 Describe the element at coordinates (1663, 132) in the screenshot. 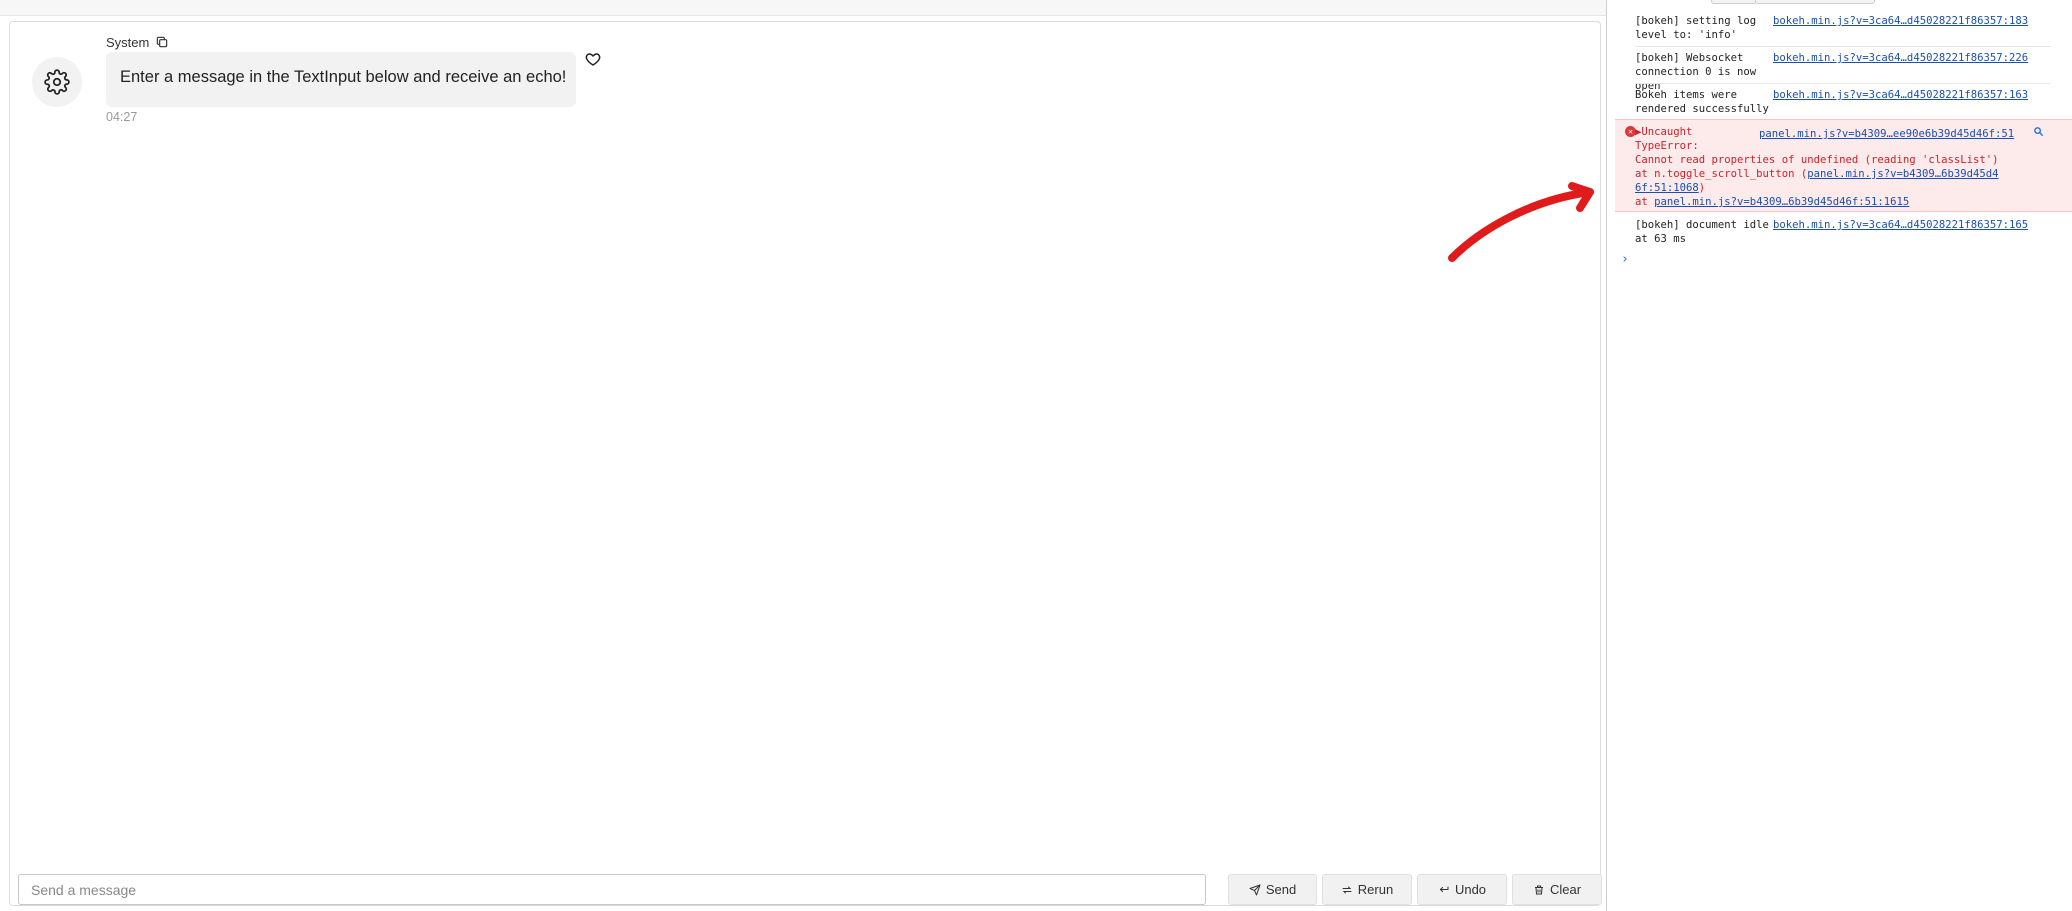

I see `error-head: ▶Uncaught` at that location.